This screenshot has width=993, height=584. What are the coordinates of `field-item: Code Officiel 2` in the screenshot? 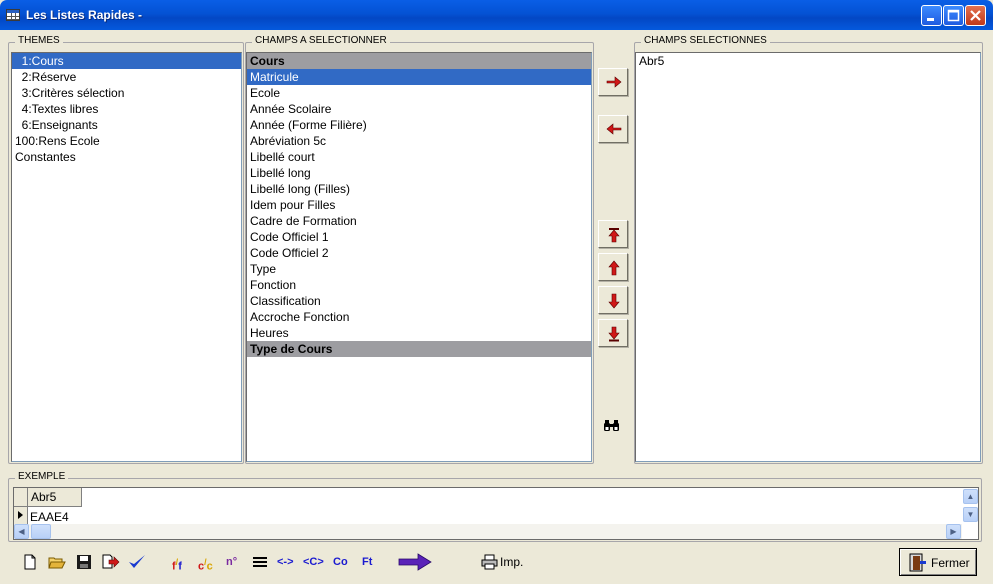 It's located at (419, 253).